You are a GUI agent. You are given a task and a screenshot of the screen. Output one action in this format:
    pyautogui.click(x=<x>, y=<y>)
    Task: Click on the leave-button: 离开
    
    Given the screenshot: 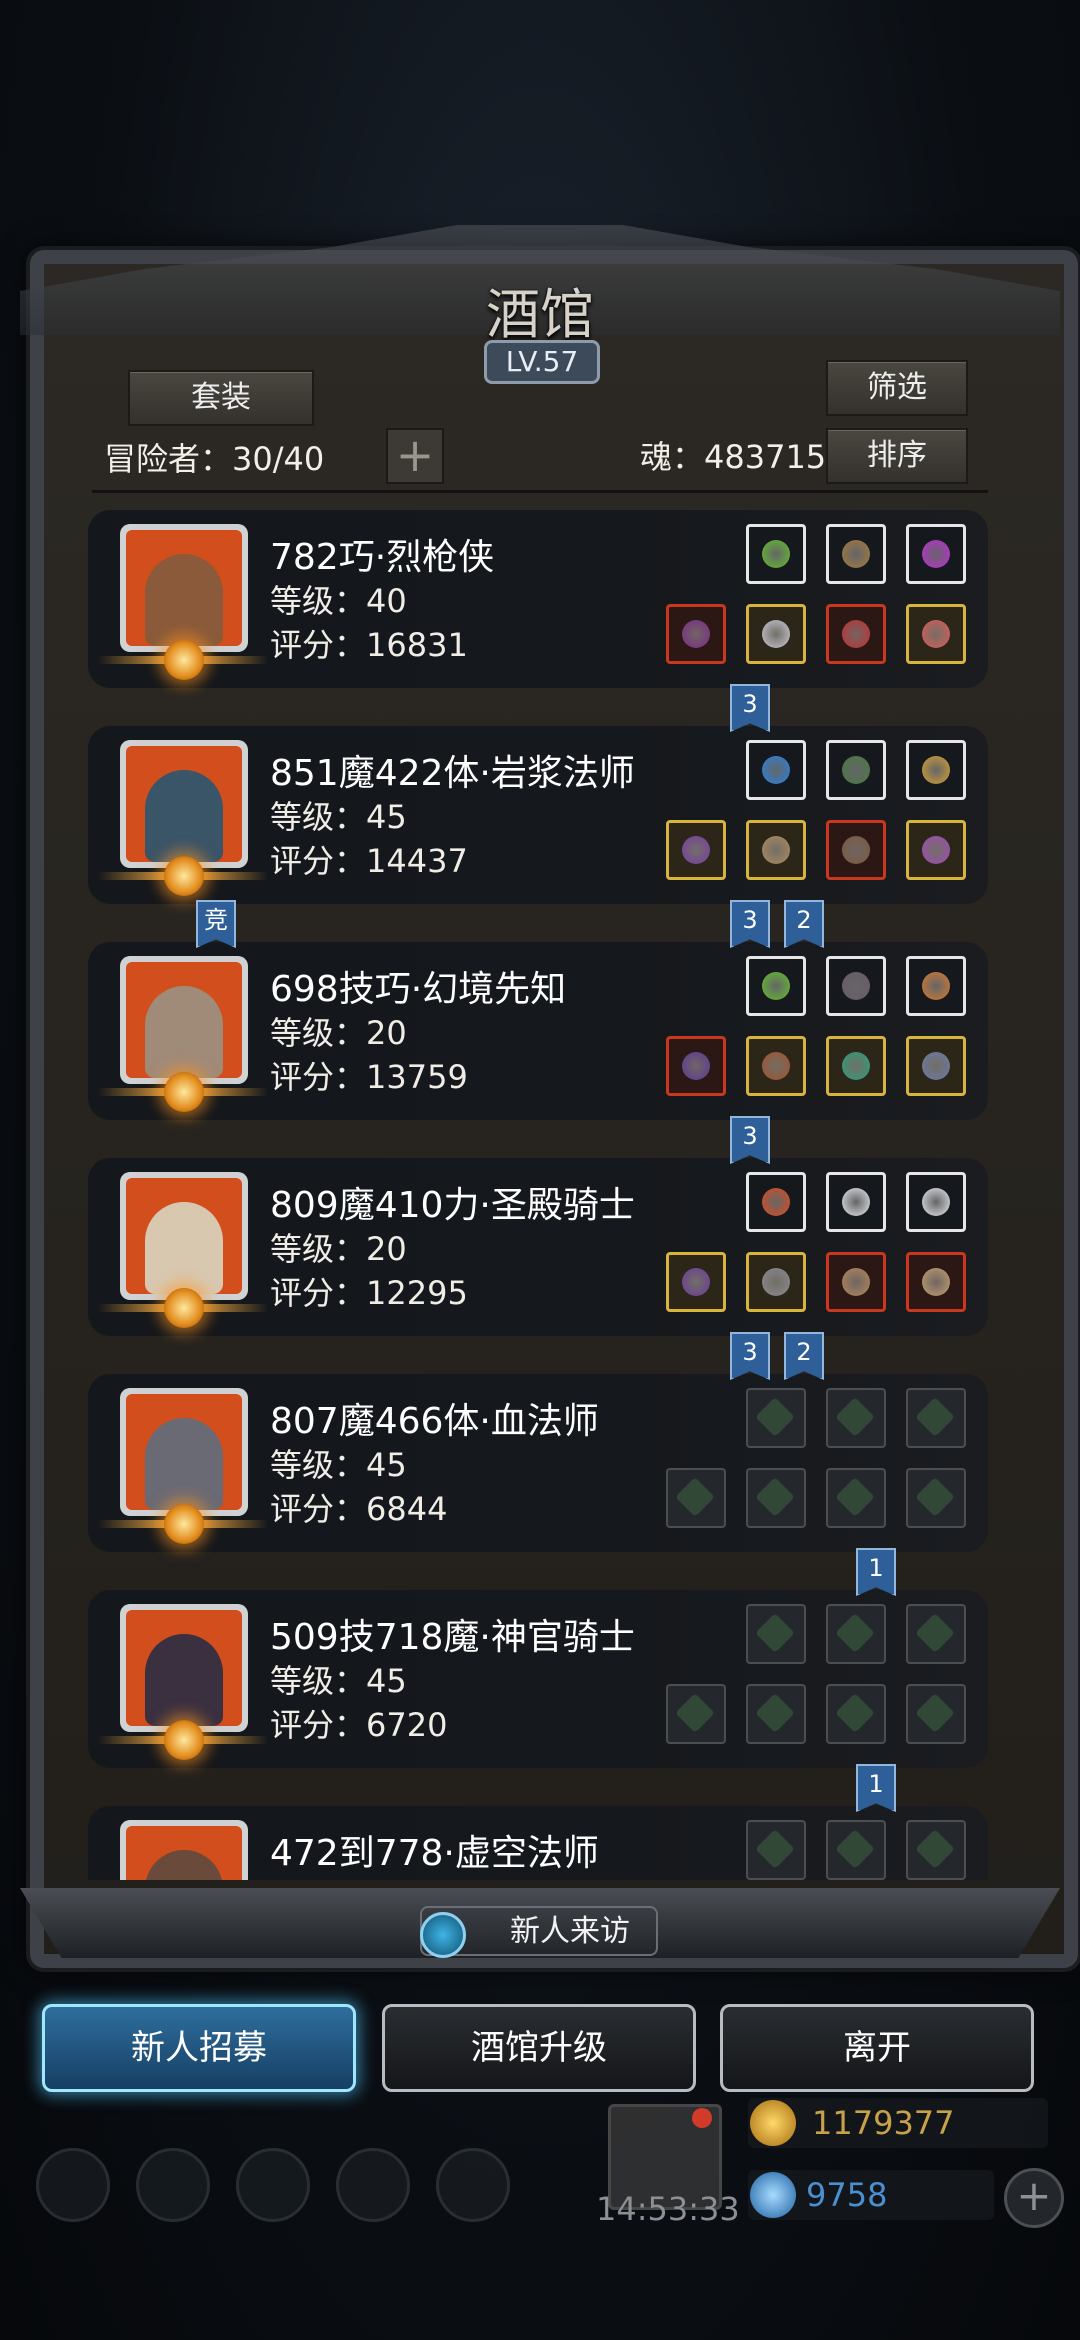 What is the action you would take?
    pyautogui.click(x=877, y=2048)
    